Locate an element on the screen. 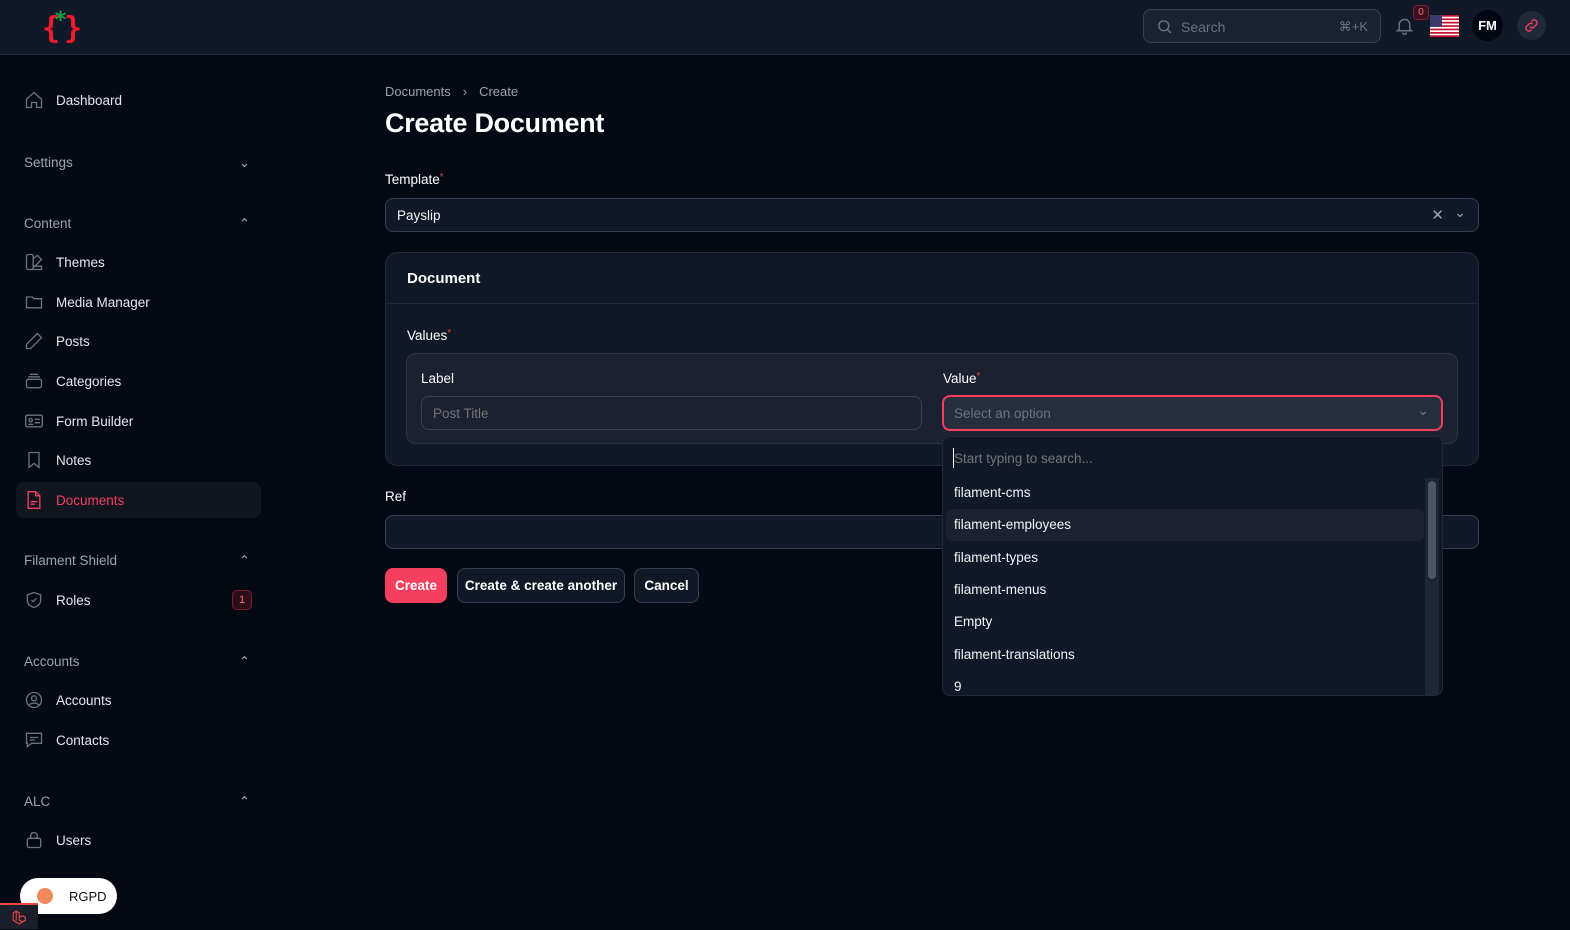 The image size is (1570, 930). shield-check-icon is located at coordinates (34, 600).